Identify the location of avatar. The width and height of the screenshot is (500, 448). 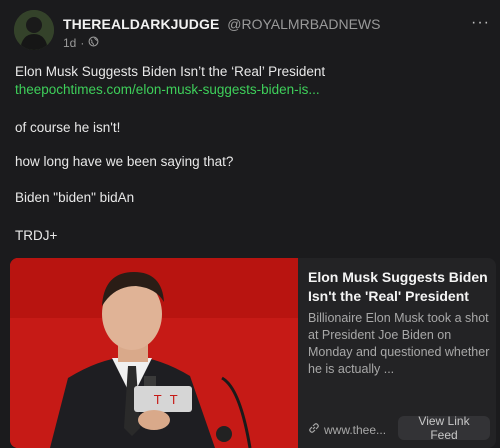
(34, 30).